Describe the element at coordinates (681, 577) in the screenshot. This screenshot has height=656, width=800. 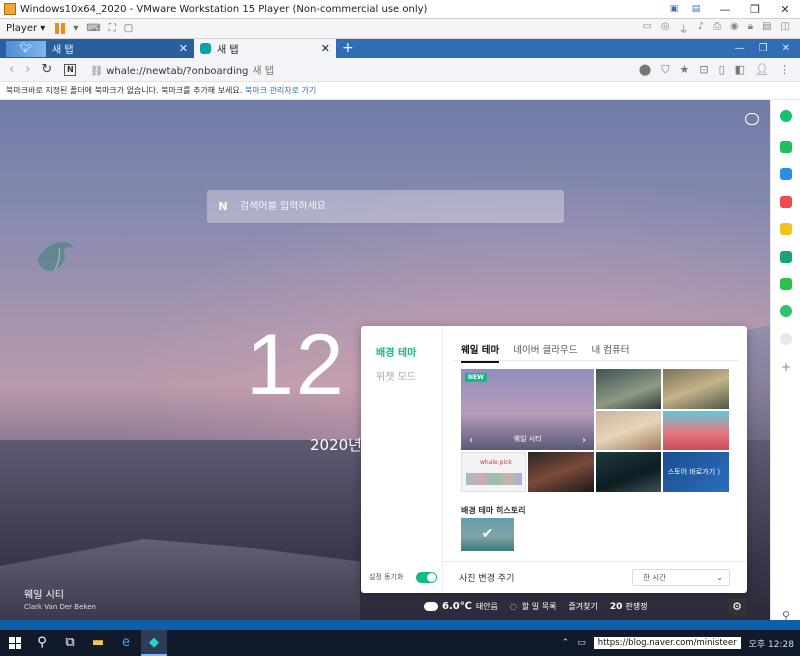
I see `change-period-select: 한 시간 ⌄` at that location.